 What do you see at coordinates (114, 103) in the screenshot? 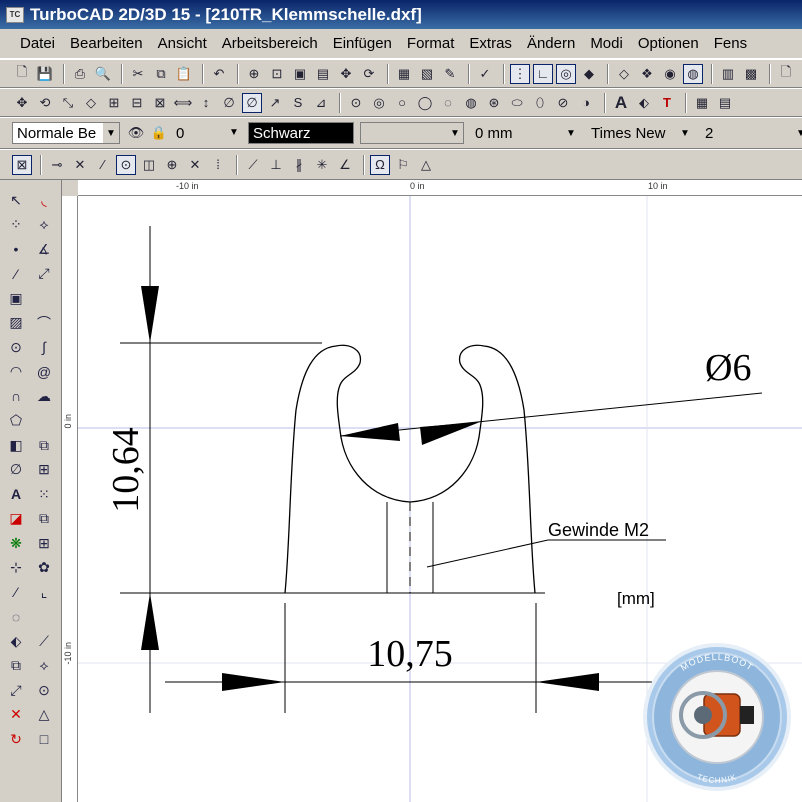
I see `array-icon: ⊞` at bounding box center [114, 103].